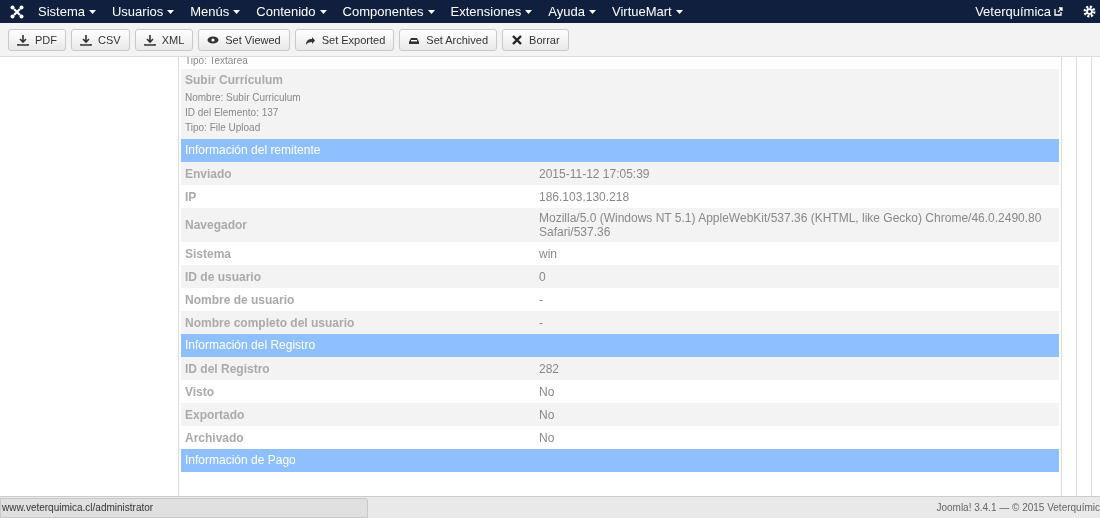 Image resolution: width=1100 pixels, height=518 pixels. What do you see at coordinates (200, 391) in the screenshot?
I see `row-label: Visto` at bounding box center [200, 391].